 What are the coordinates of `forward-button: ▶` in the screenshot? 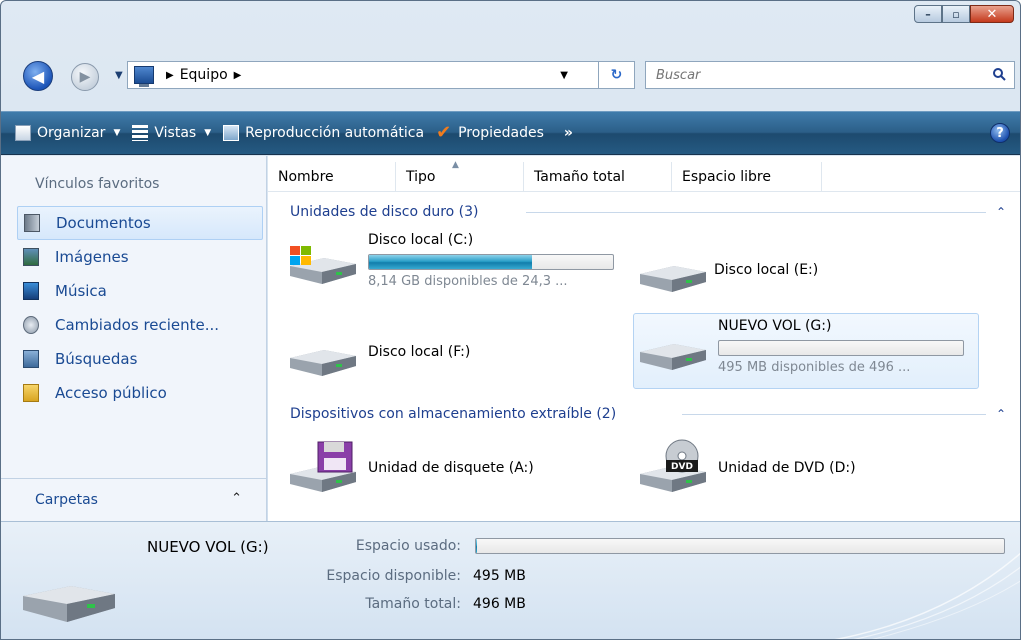 It's located at (85, 77).